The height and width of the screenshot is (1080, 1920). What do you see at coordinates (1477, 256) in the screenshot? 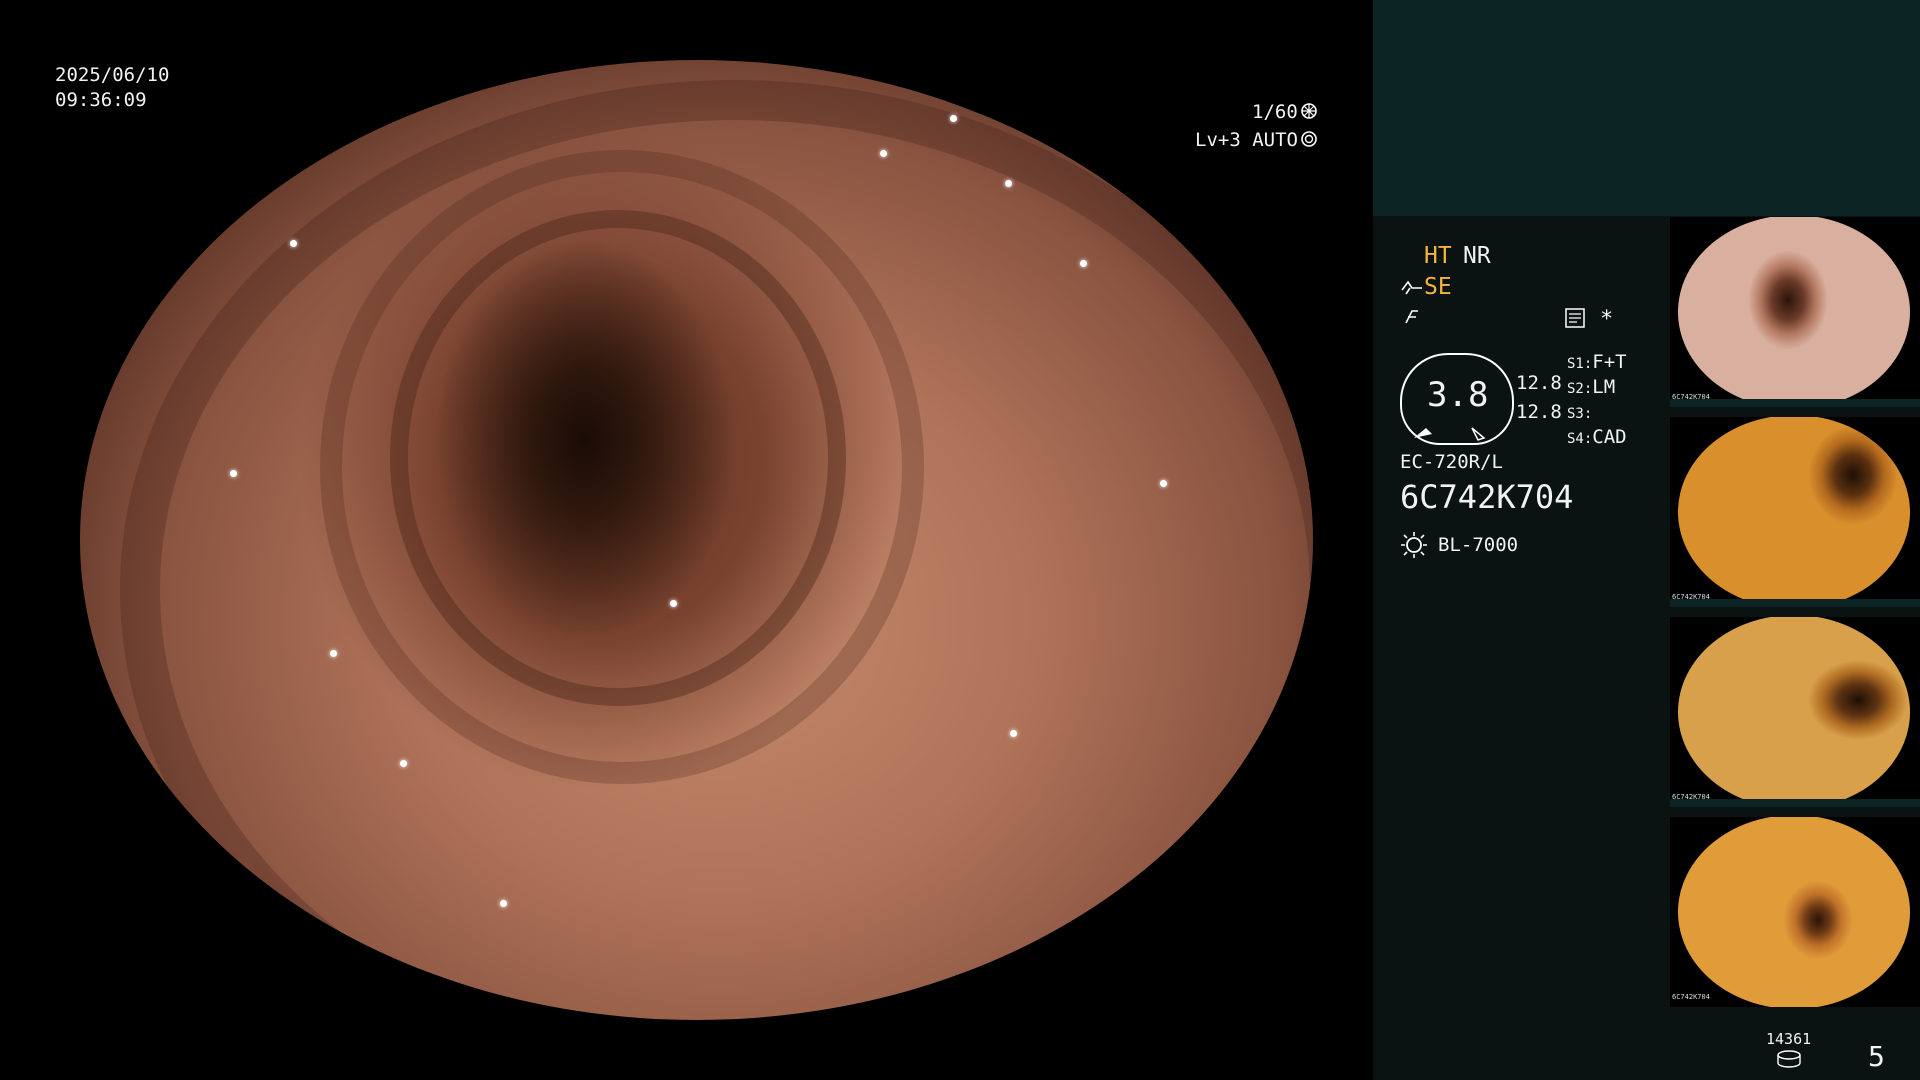
I see `mode-nr: NR` at bounding box center [1477, 256].